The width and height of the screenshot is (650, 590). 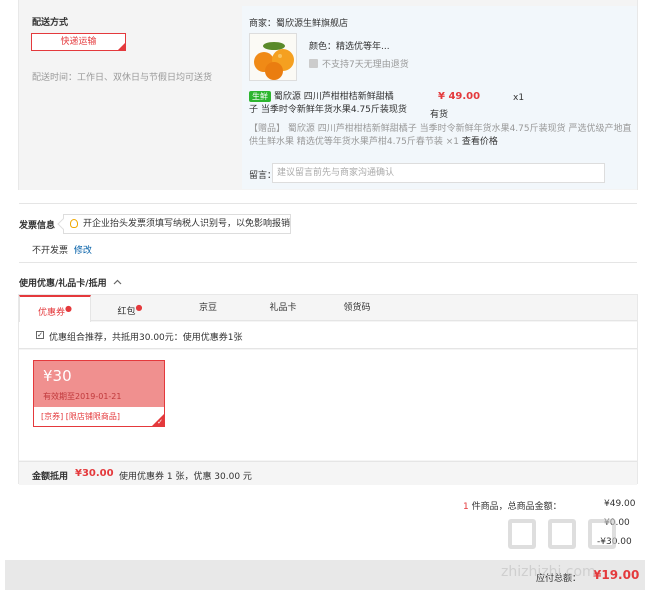 I want to click on tab-giftcard-label: 礼品卡, so click(x=283, y=308).